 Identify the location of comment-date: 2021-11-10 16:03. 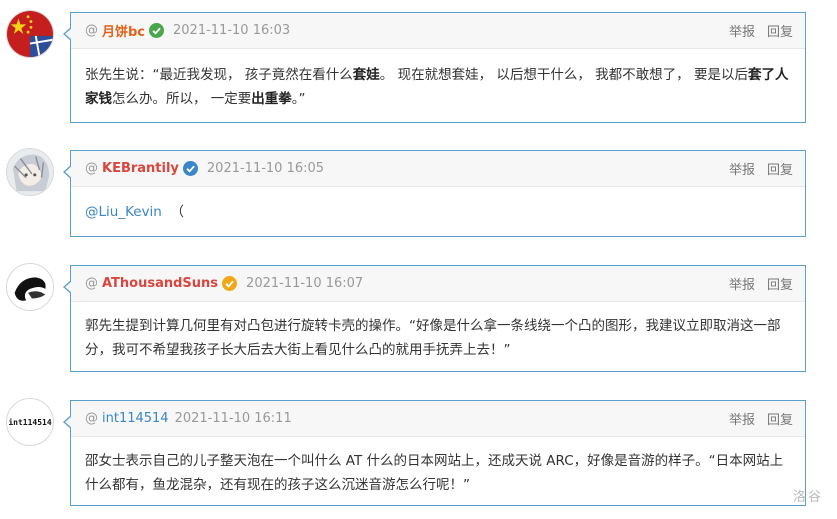
(232, 30).